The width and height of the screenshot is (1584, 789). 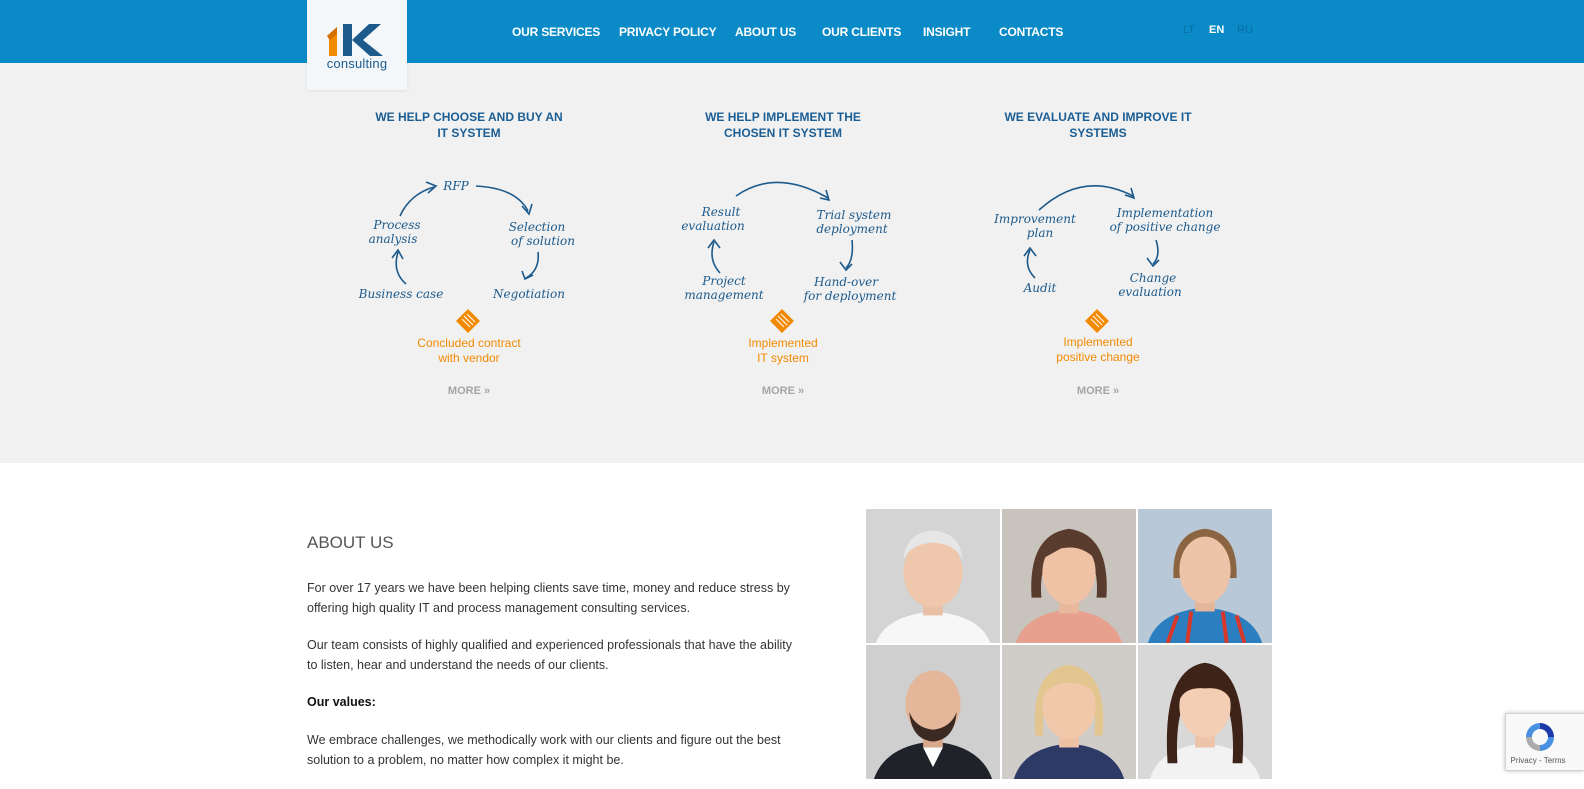 What do you see at coordinates (355, 40) in the screenshot?
I see `logo-mark-icon` at bounding box center [355, 40].